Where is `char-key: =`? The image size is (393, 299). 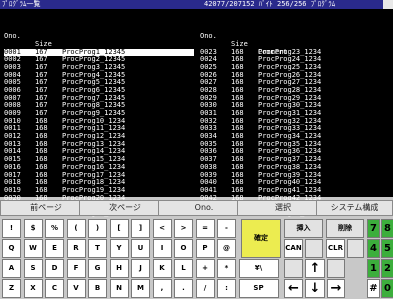
char-key: = is located at coordinates (205, 228).